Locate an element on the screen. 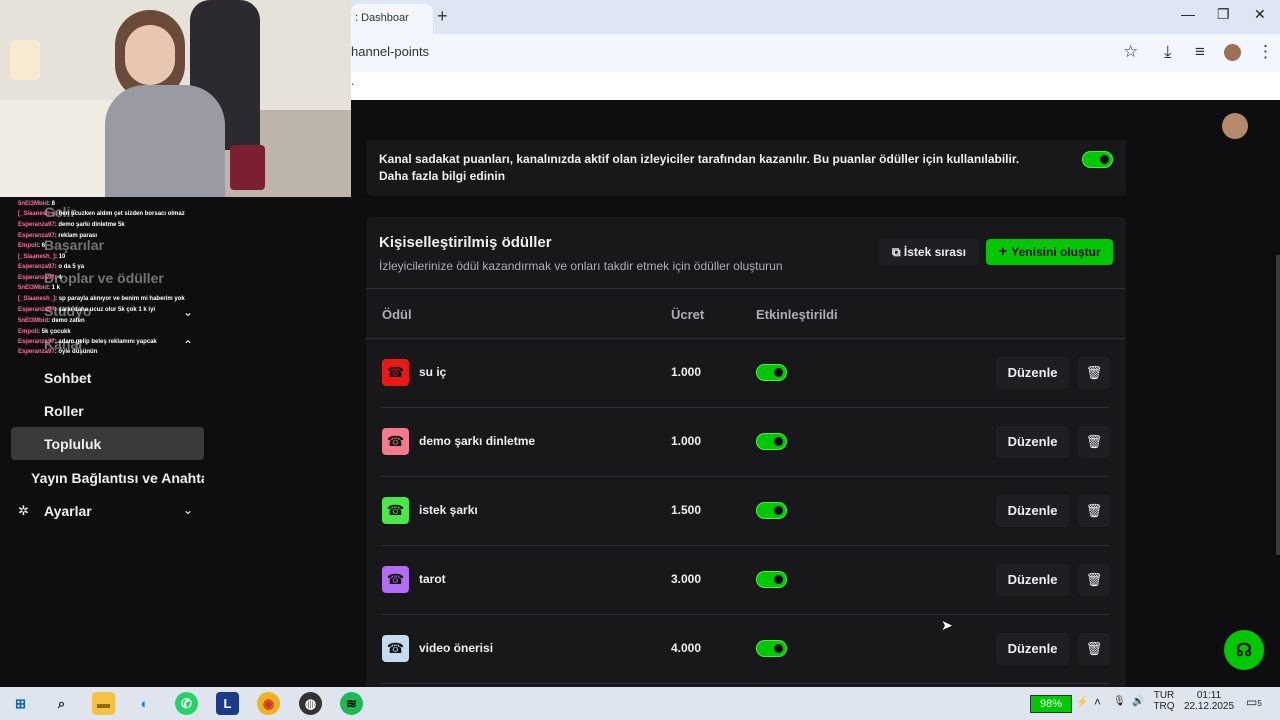 This screenshot has width=1280, height=720. windows-start-icon: ⊞ is located at coordinates (20, 703).